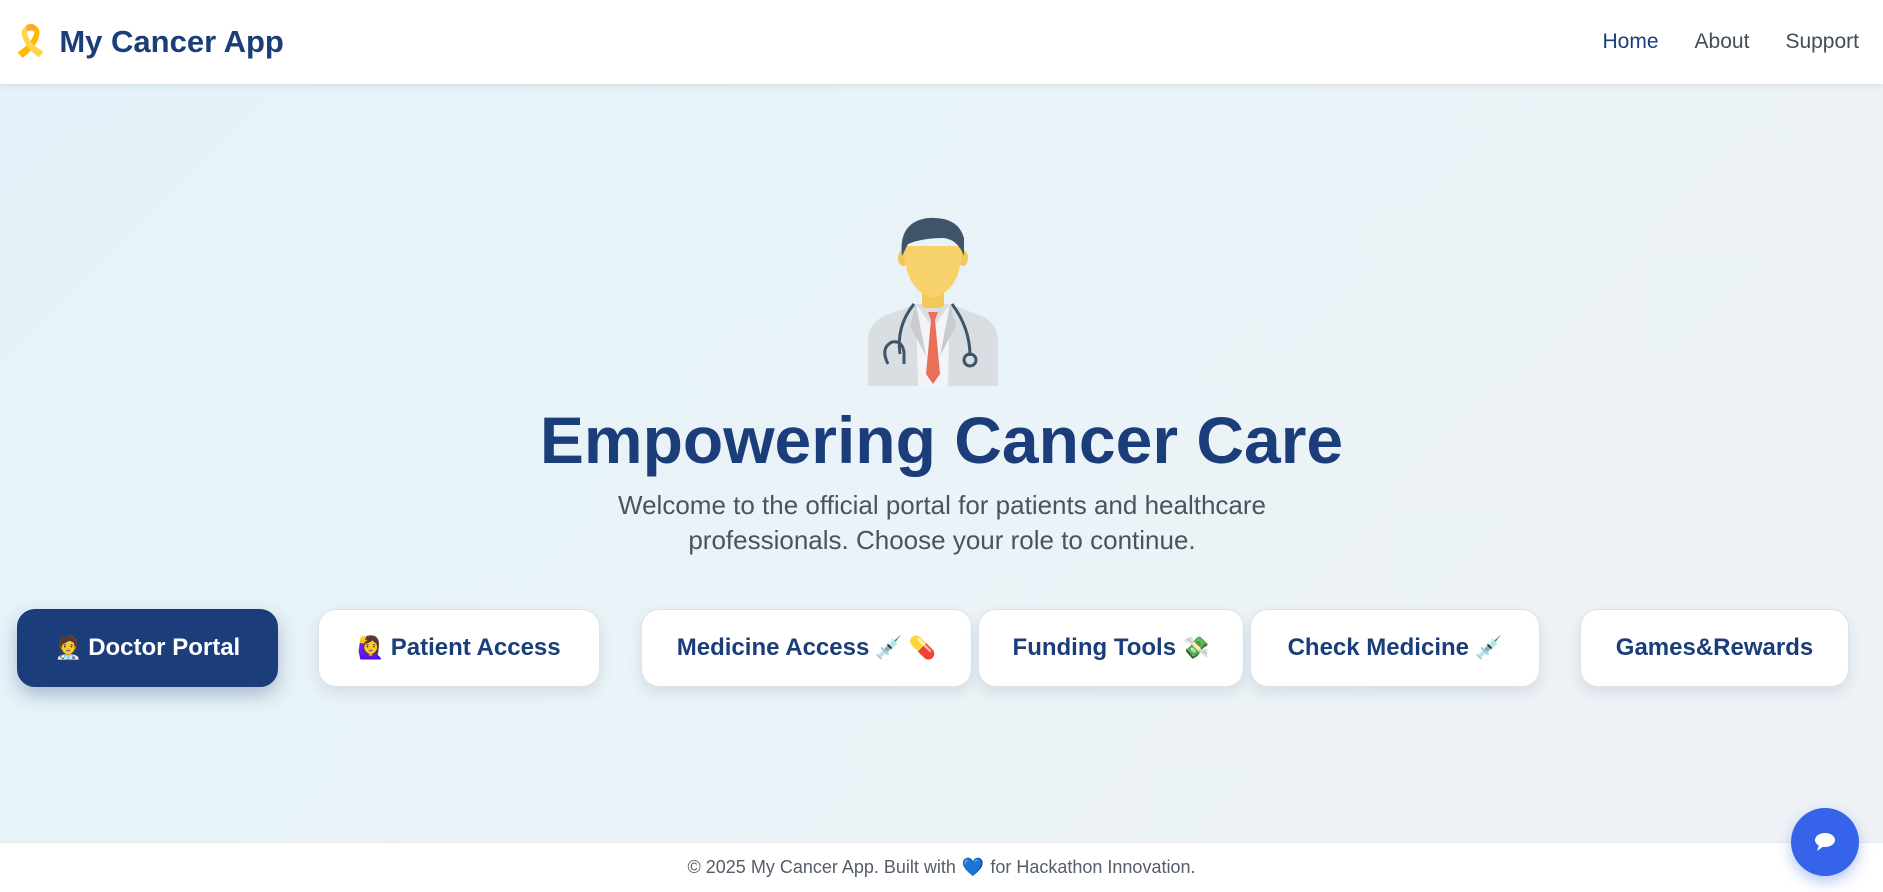  I want to click on chat-bubble-icon, so click(1825, 842).